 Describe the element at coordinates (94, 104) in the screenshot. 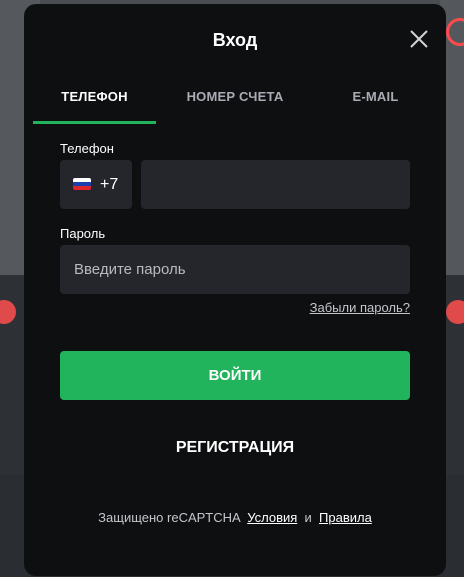

I see `tab-phone: ТЕЛЕФОН` at that location.